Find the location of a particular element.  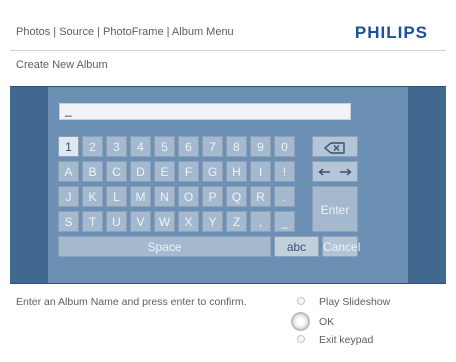

key-p: P is located at coordinates (212, 196).